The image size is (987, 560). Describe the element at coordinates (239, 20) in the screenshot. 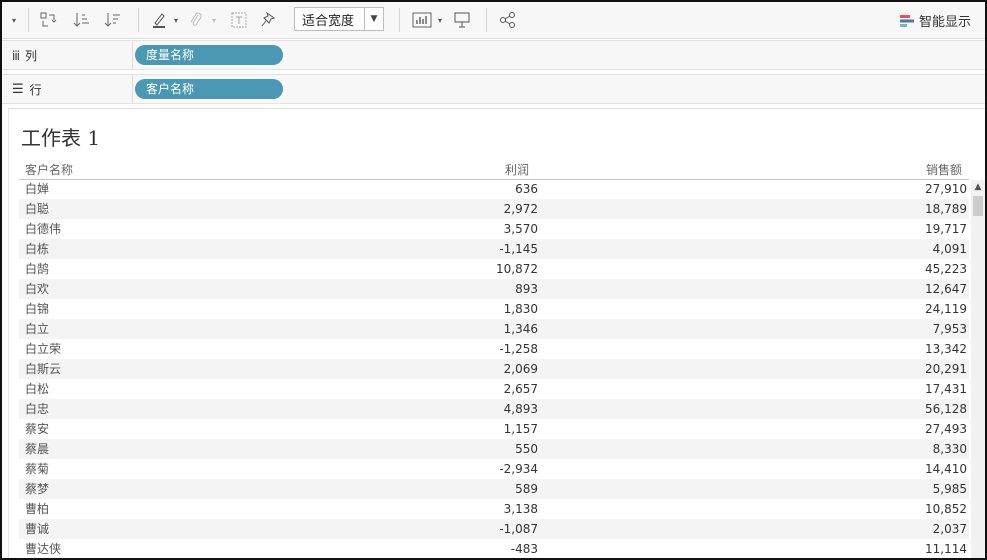

I see `text-label-icon` at that location.